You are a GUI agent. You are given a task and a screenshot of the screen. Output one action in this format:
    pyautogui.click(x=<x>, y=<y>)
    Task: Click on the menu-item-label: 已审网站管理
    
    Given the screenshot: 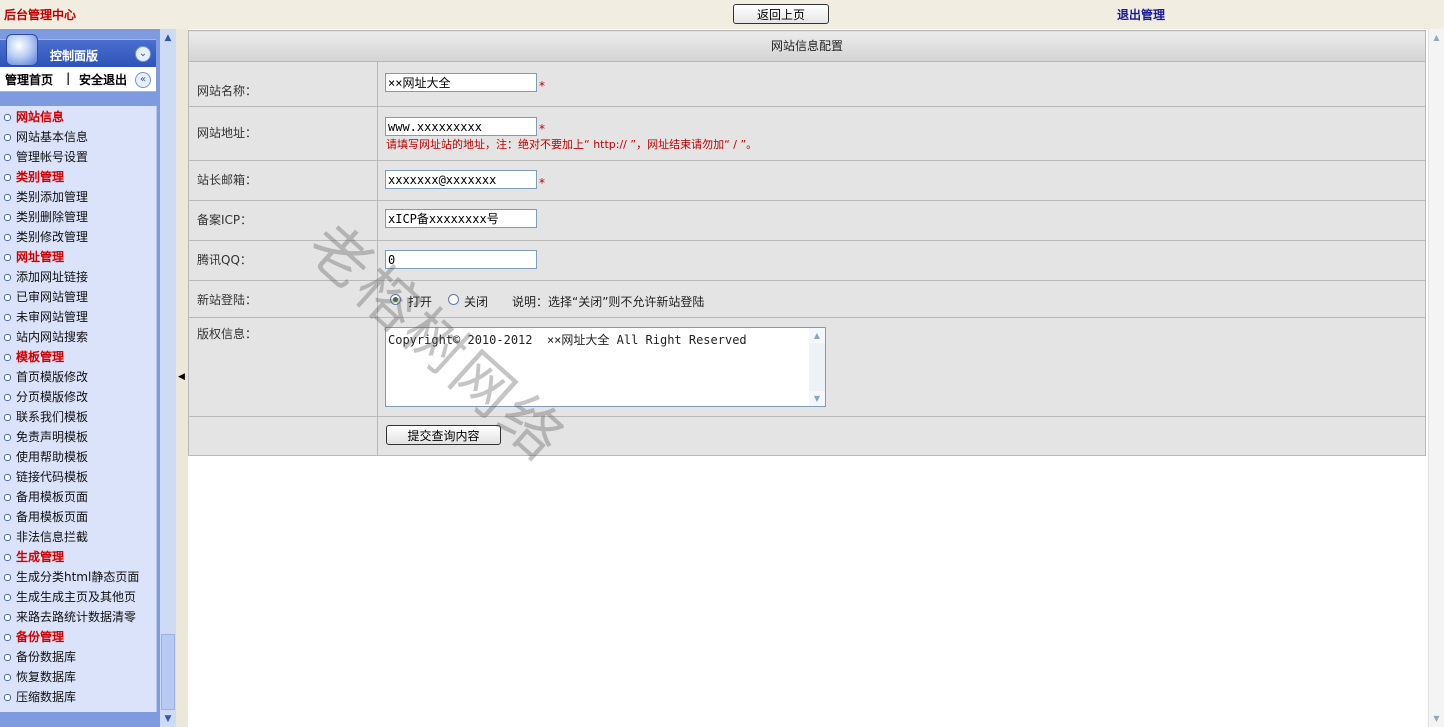 What is the action you would take?
    pyautogui.click(x=52, y=297)
    